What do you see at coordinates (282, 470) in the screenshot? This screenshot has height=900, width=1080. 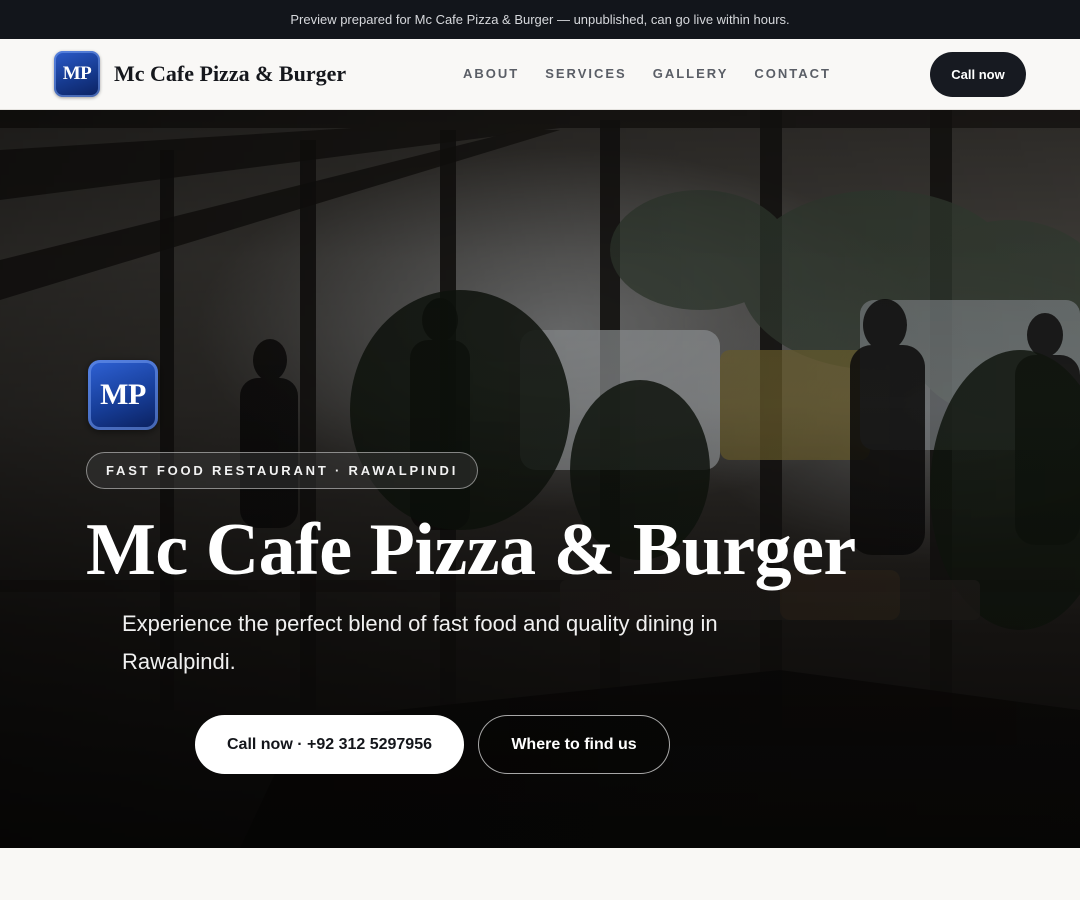 I see `category-tag: FAST FOOD RESTAURANT · RAWALPINDI` at bounding box center [282, 470].